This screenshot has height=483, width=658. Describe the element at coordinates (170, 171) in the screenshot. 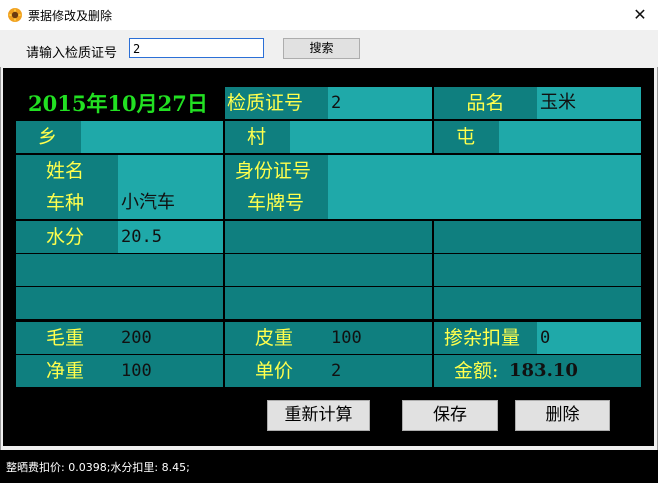

I see `name-value` at that location.